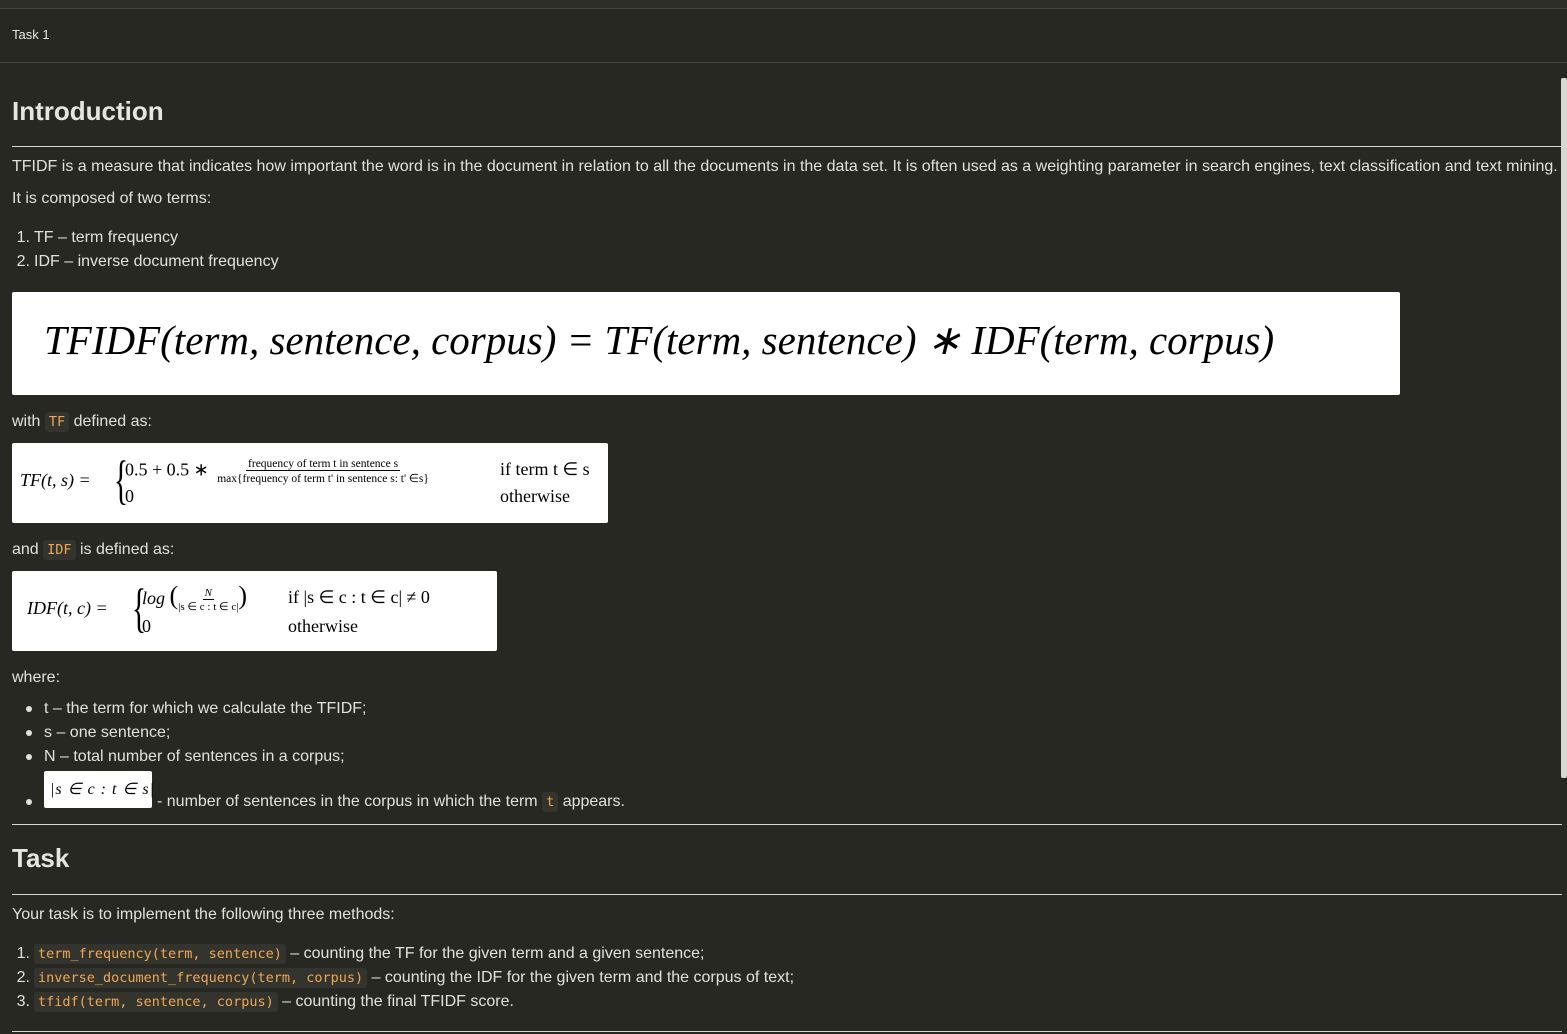  What do you see at coordinates (35, 802) in the screenshot?
I see `list-item` at bounding box center [35, 802].